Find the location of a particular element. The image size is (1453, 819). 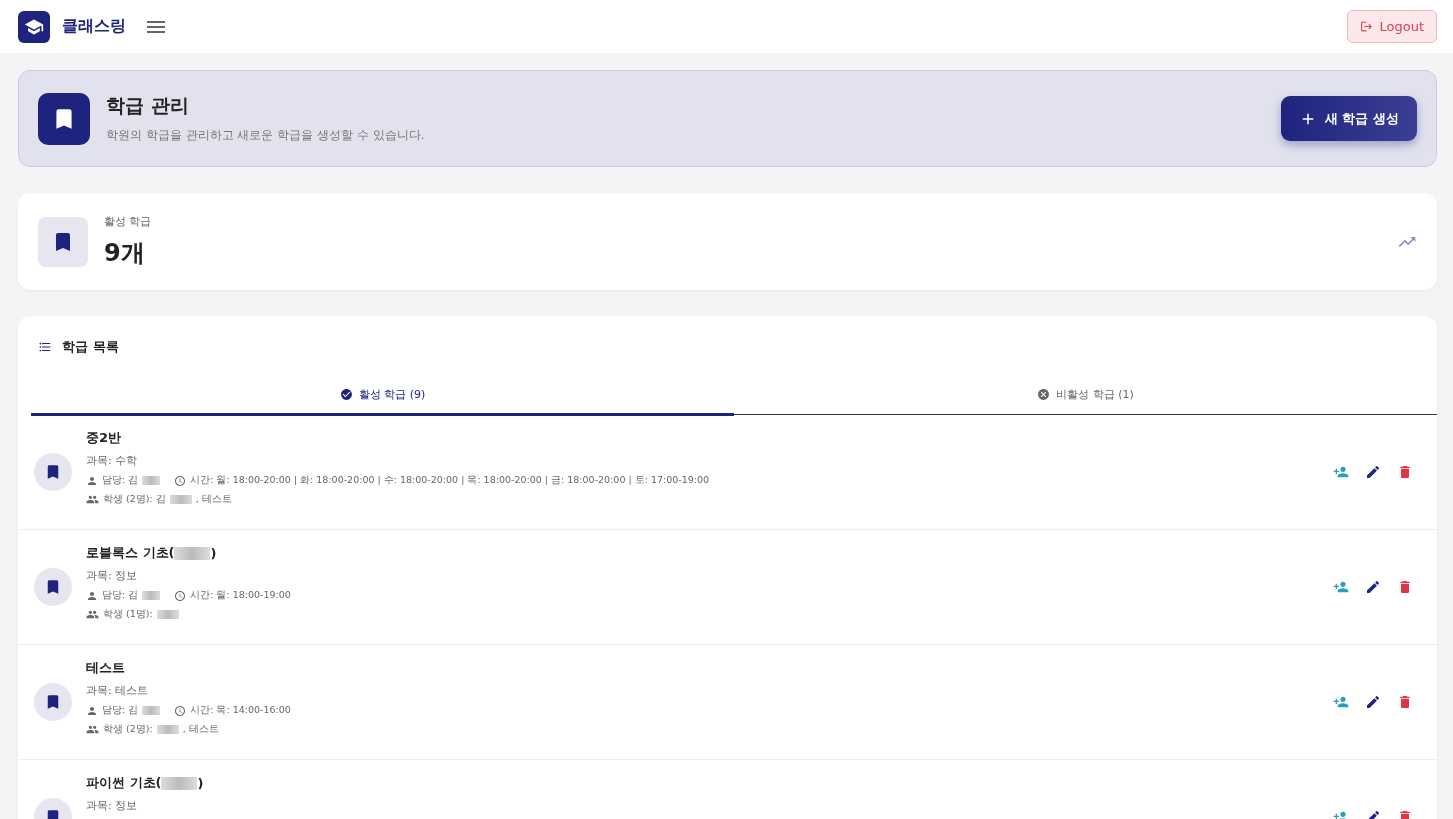

class-title: 파이썬 기초( is located at coordinates (124, 783).